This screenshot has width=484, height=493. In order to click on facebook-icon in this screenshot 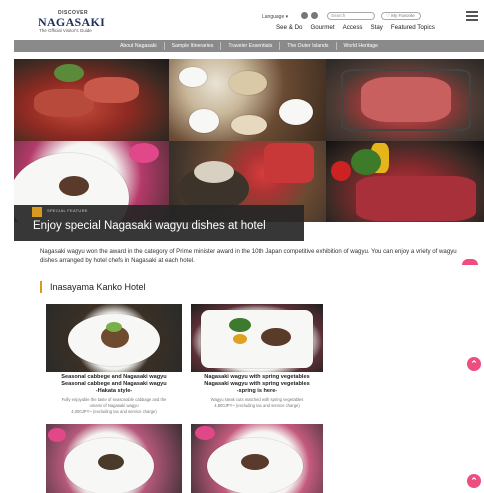, I will do `click(304, 15)`.